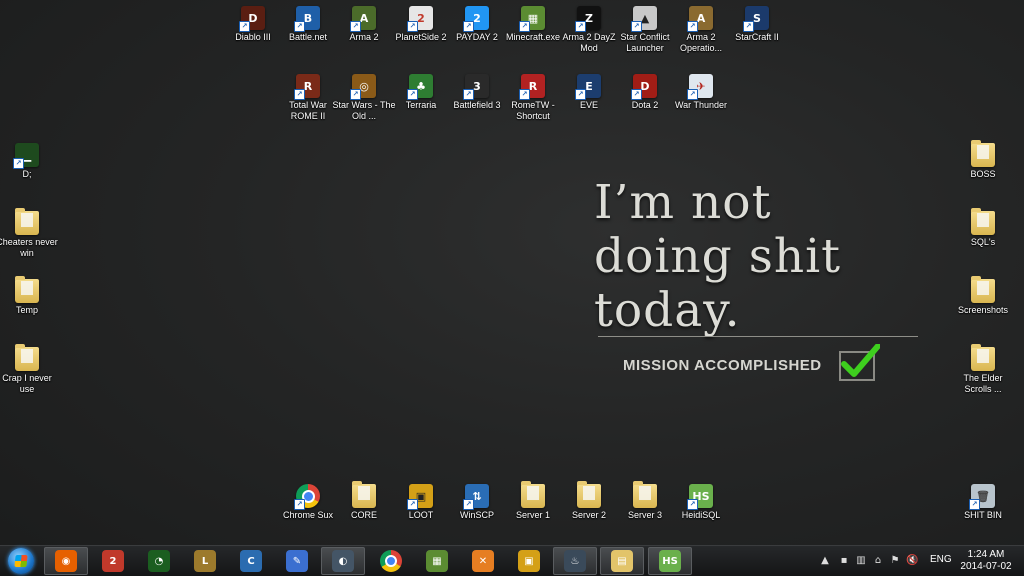 The image size is (1024, 576). Describe the element at coordinates (701, 105) in the screenshot. I see `desktop-icon-label: War Thunder` at that location.